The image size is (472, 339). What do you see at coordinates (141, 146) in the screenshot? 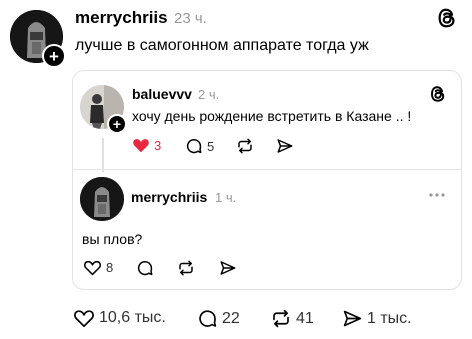
I see `heart-filled-icon` at bounding box center [141, 146].